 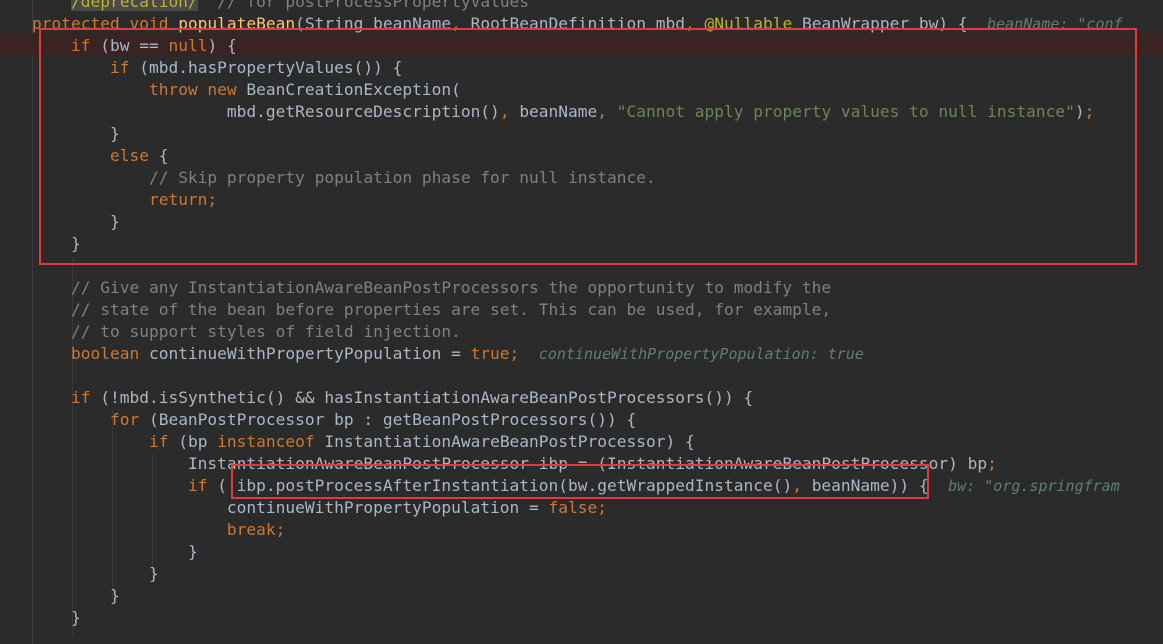 What do you see at coordinates (197, 89) in the screenshot?
I see `code-token: throw new` at bounding box center [197, 89].